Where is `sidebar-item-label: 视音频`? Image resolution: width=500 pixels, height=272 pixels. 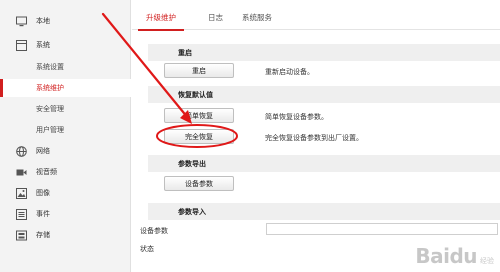 sidebar-item-label: 视音频 is located at coordinates (46, 172).